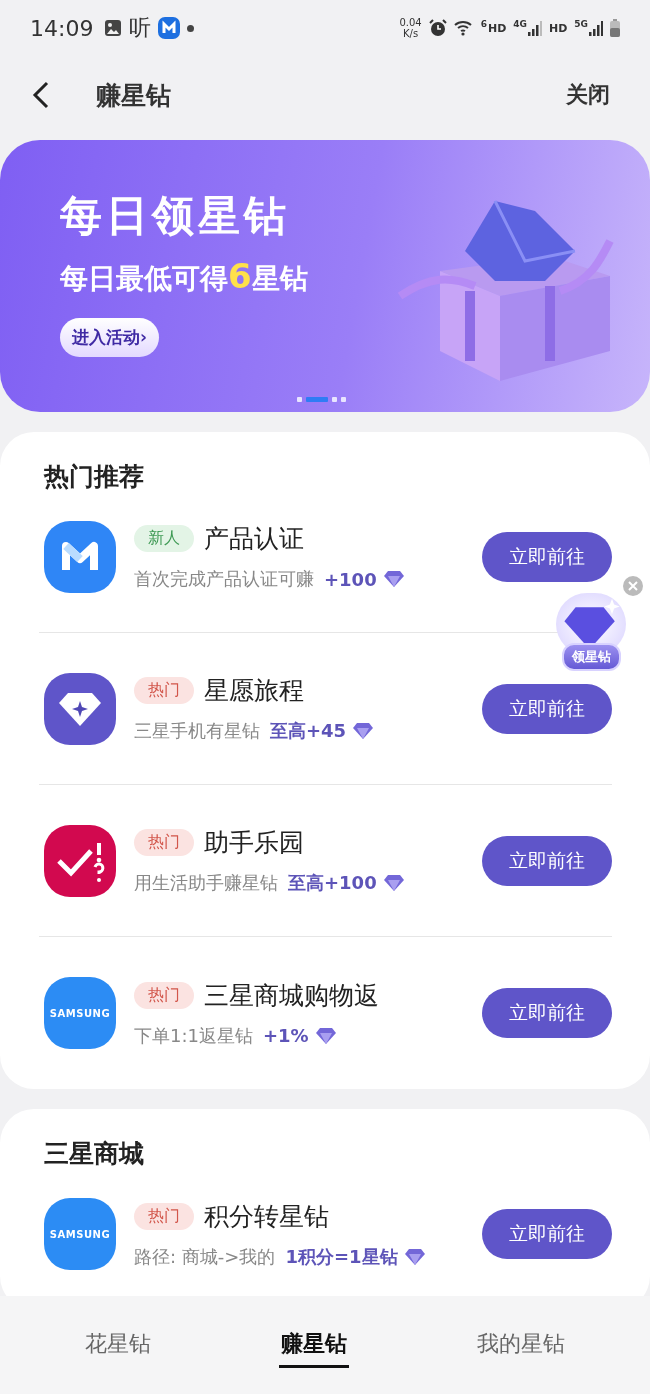 The width and height of the screenshot is (650, 1394). I want to click on reward-amount: +1%, so click(285, 1035).